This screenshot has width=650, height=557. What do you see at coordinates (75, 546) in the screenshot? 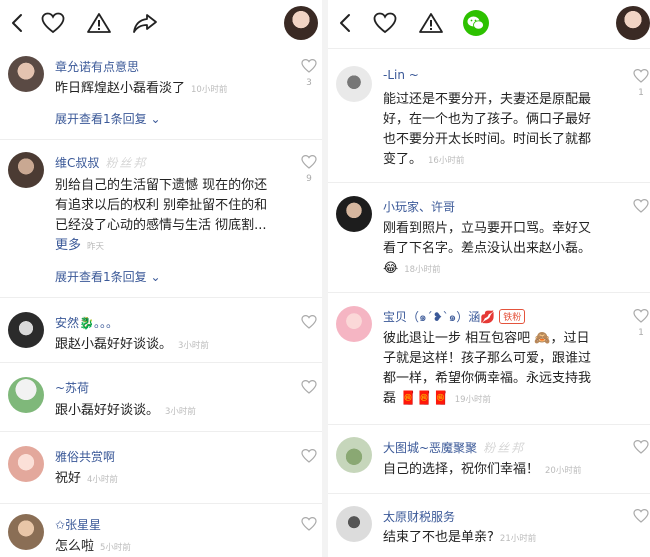
I see `comment-body: 怎么啦` at bounding box center [75, 546].